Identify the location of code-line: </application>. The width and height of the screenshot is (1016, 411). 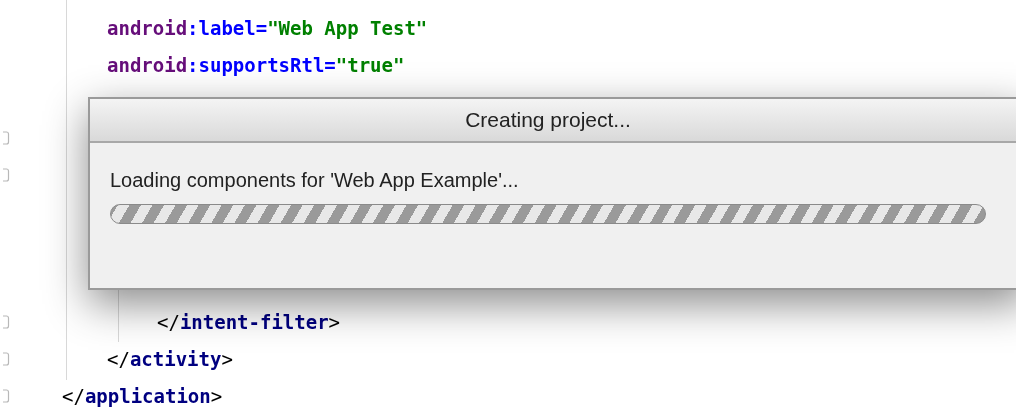
(142, 396).